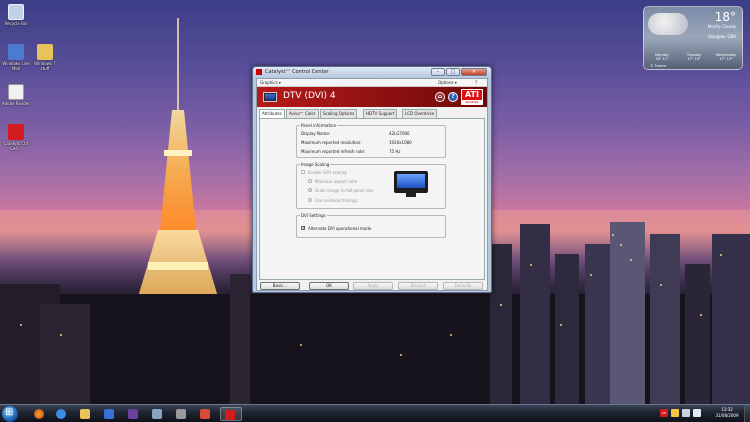 Image resolution: width=750 pixels, height=422 pixels. What do you see at coordinates (16, 15) in the screenshot?
I see `desktop-icon-recycle-bin: Recycle Bin` at bounding box center [16, 15].